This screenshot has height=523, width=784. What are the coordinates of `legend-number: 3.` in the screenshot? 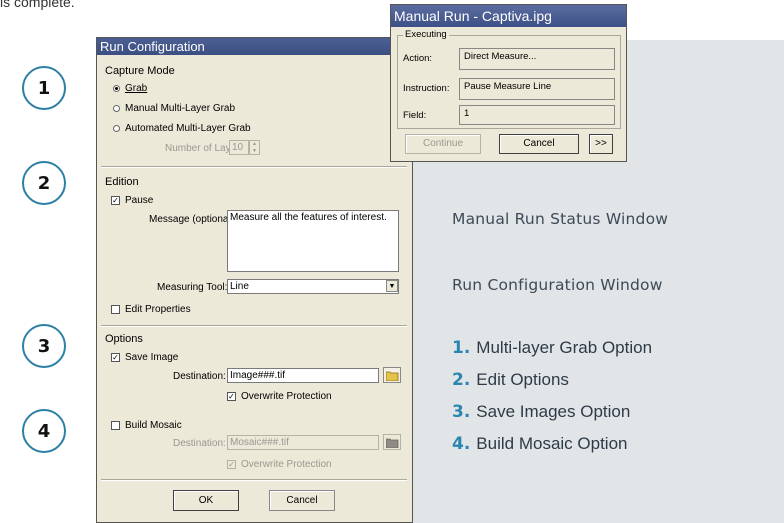 It's located at (461, 412).